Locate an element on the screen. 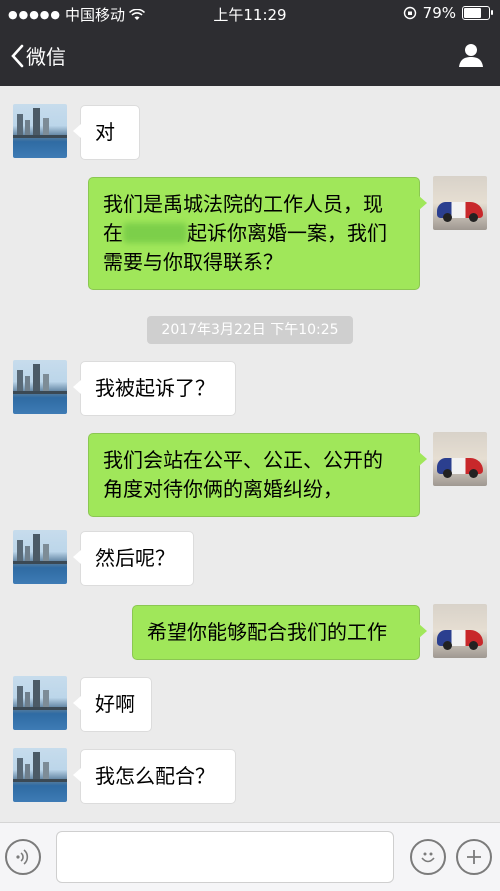 The image size is (500, 891). emoji-button is located at coordinates (428, 857).